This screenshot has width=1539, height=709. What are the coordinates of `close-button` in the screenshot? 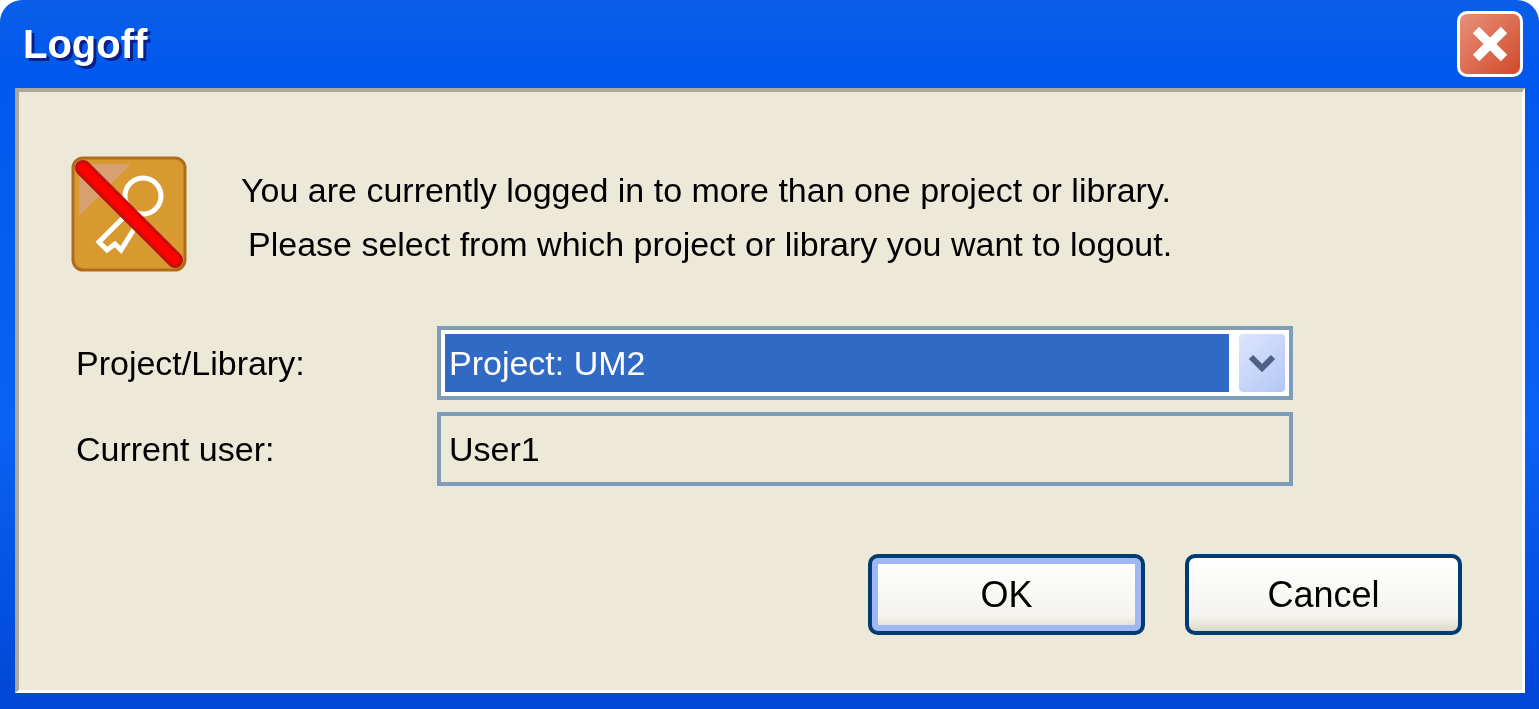 It's located at (1490, 44).